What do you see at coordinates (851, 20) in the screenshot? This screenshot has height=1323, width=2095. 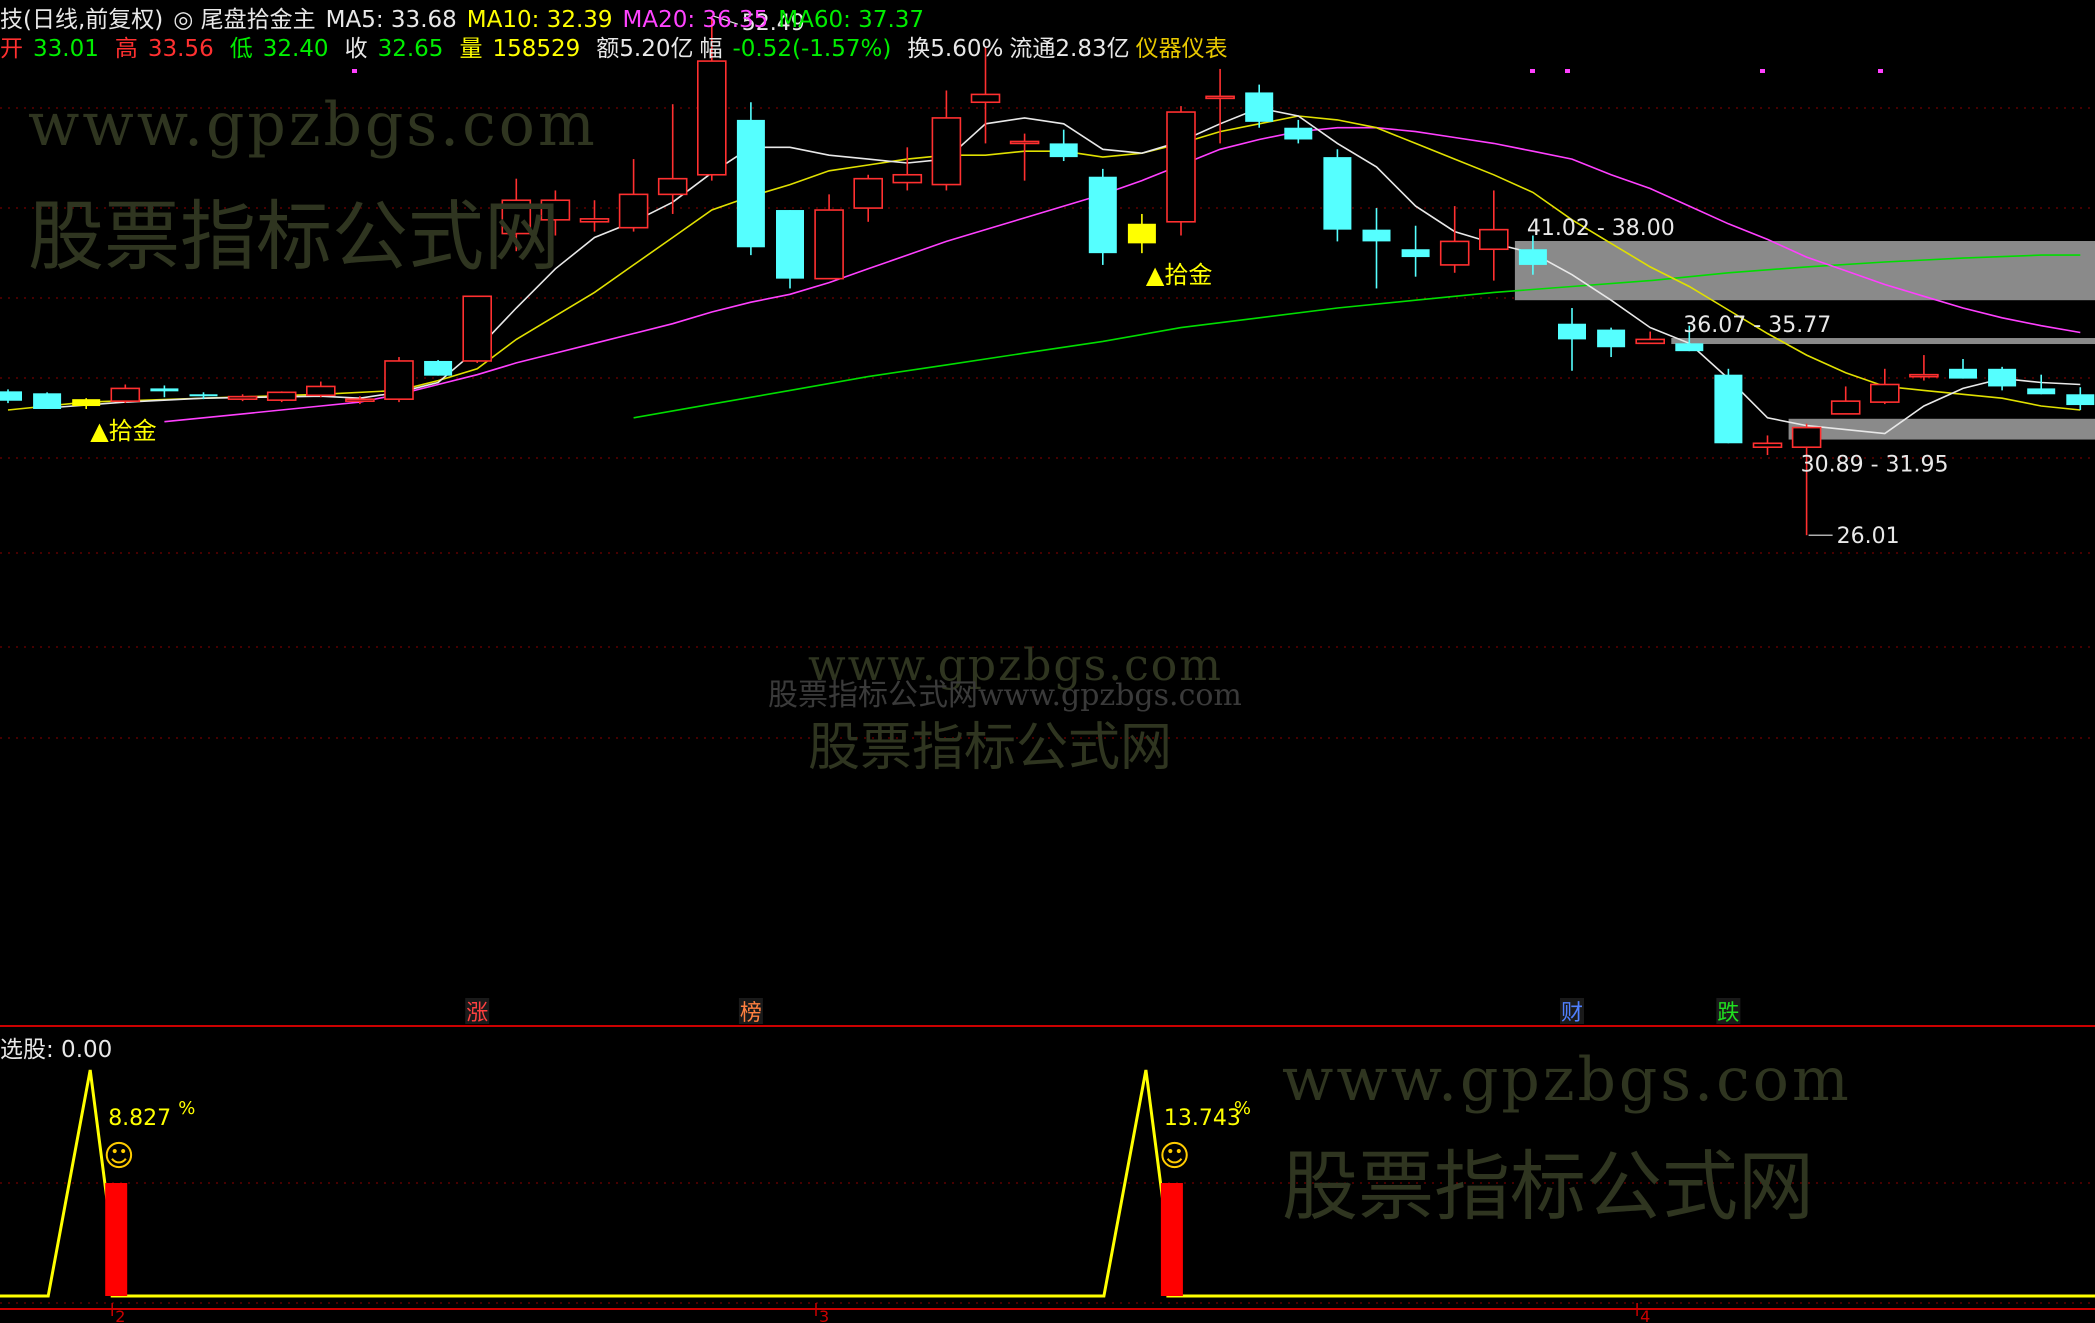 I see `ma60-value: MA60: 37.37` at bounding box center [851, 20].